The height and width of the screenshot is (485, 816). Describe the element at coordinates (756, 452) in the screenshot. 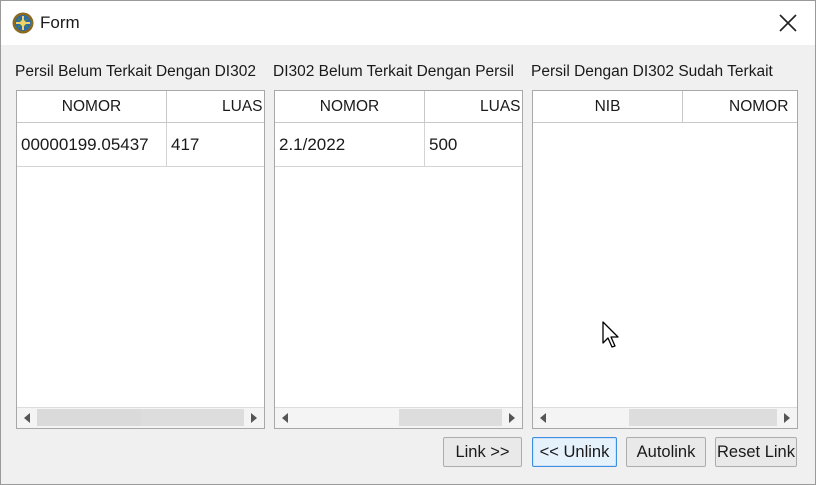

I see `reset-link-button: Reset Link` at that location.